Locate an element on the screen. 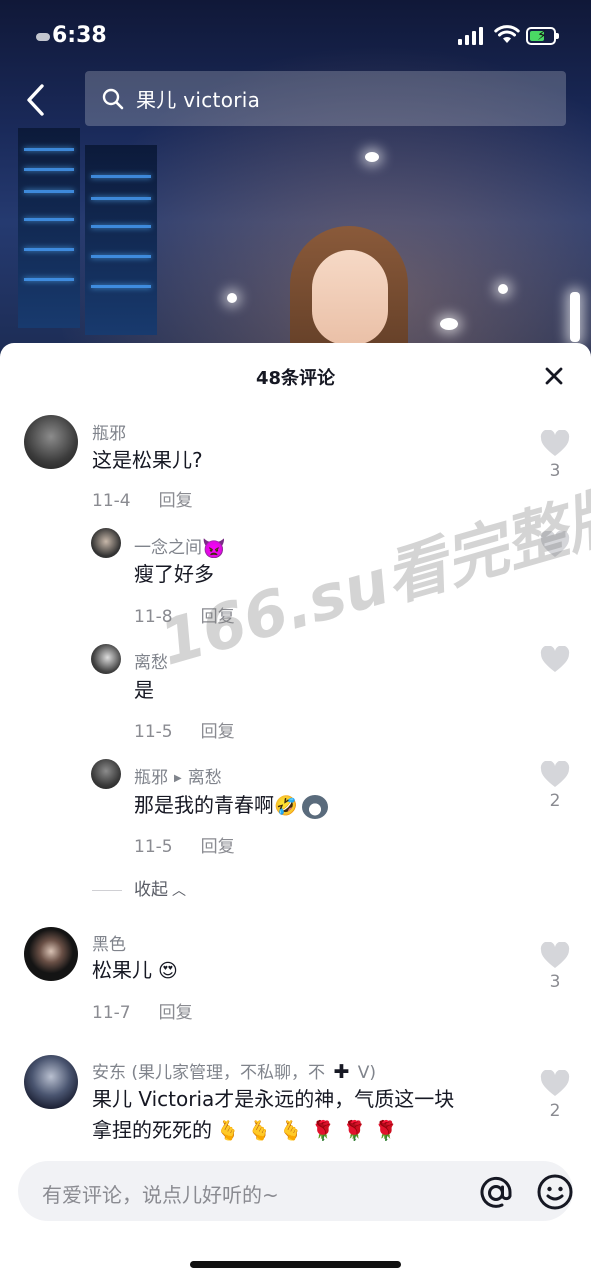 The height and width of the screenshot is (1280, 591). comment-username: 黑色 is located at coordinates (109, 942).